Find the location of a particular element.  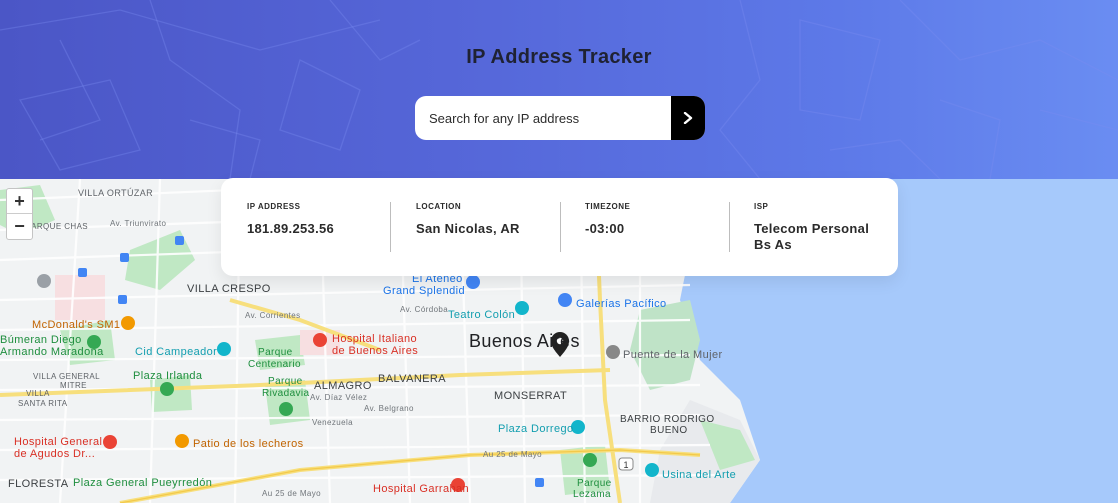

map-label: Teatro Colón is located at coordinates (481, 315).